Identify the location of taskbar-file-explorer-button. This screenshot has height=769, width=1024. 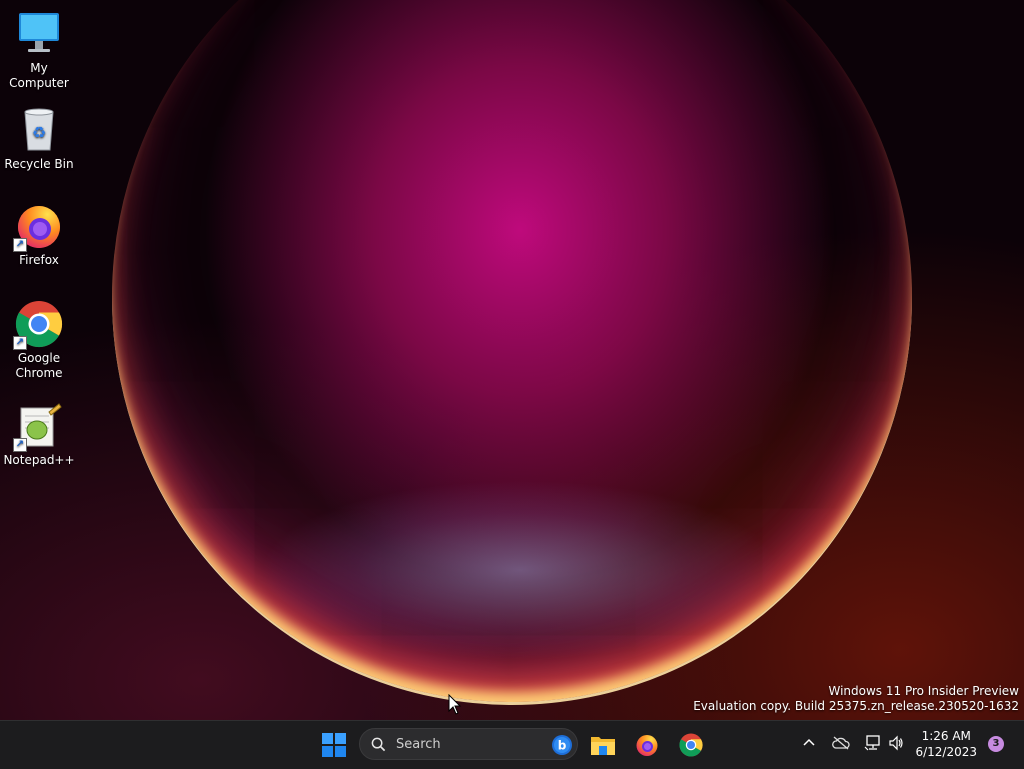
(603, 745).